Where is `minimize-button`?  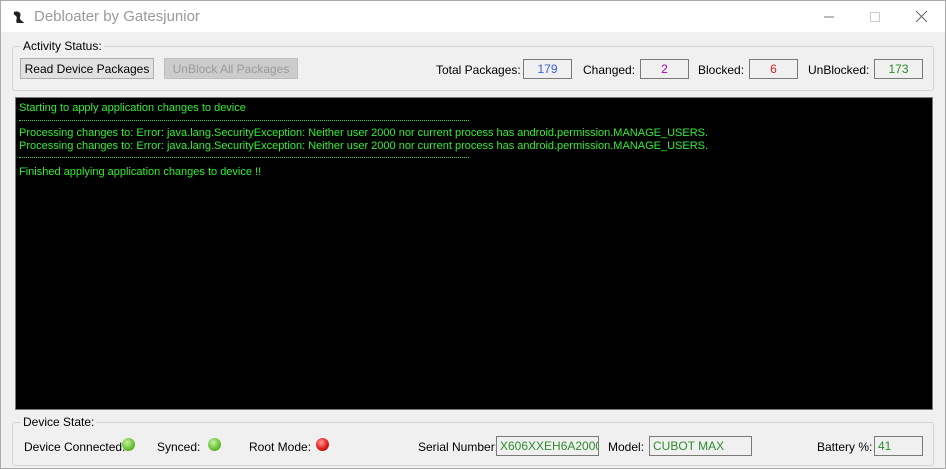 minimize-button is located at coordinates (829, 16).